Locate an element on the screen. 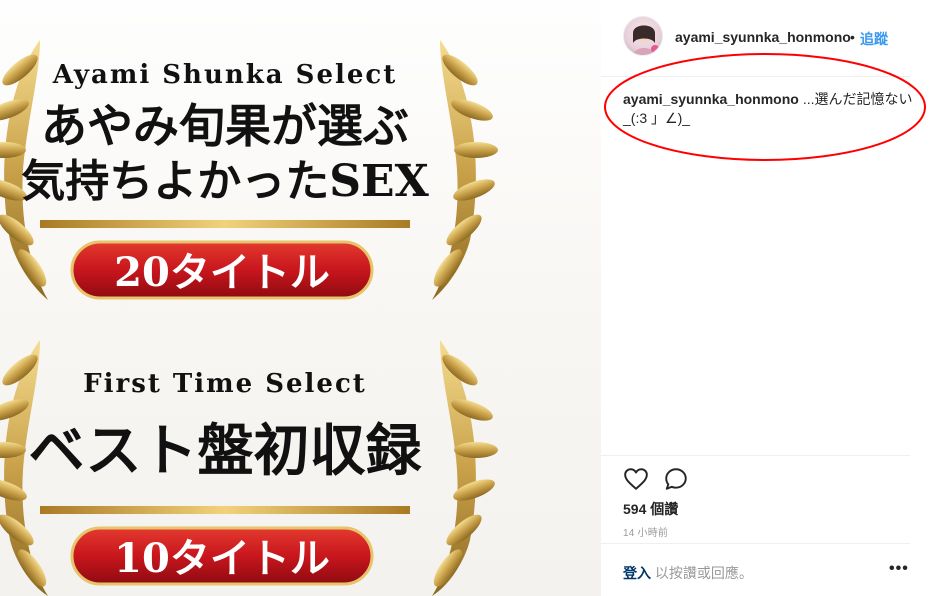 This screenshot has height=596, width=930. bottom-line-1: ベスト盤初収録 is located at coordinates (225, 451).